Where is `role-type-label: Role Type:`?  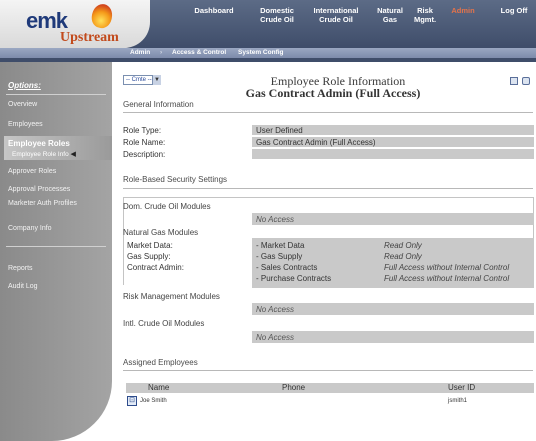 role-type-label: Role Type: is located at coordinates (142, 130).